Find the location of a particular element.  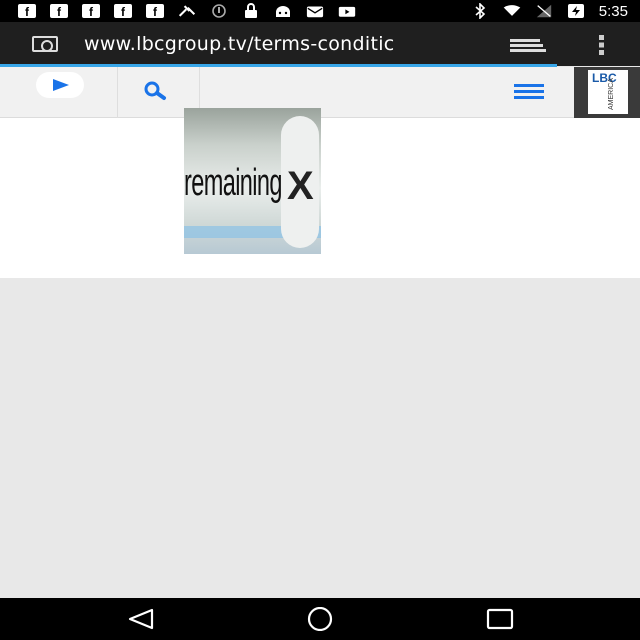

home-button is located at coordinates (320, 619).